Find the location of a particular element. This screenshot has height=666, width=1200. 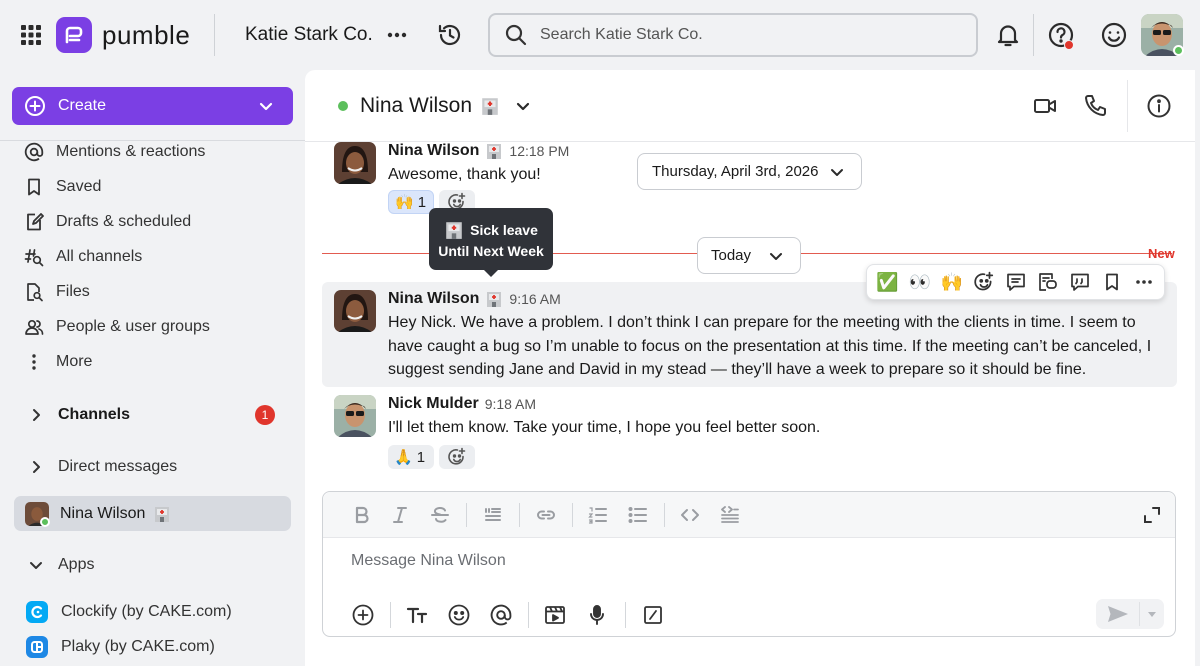

sidebar-item-saved: Saved is located at coordinates (62, 187).